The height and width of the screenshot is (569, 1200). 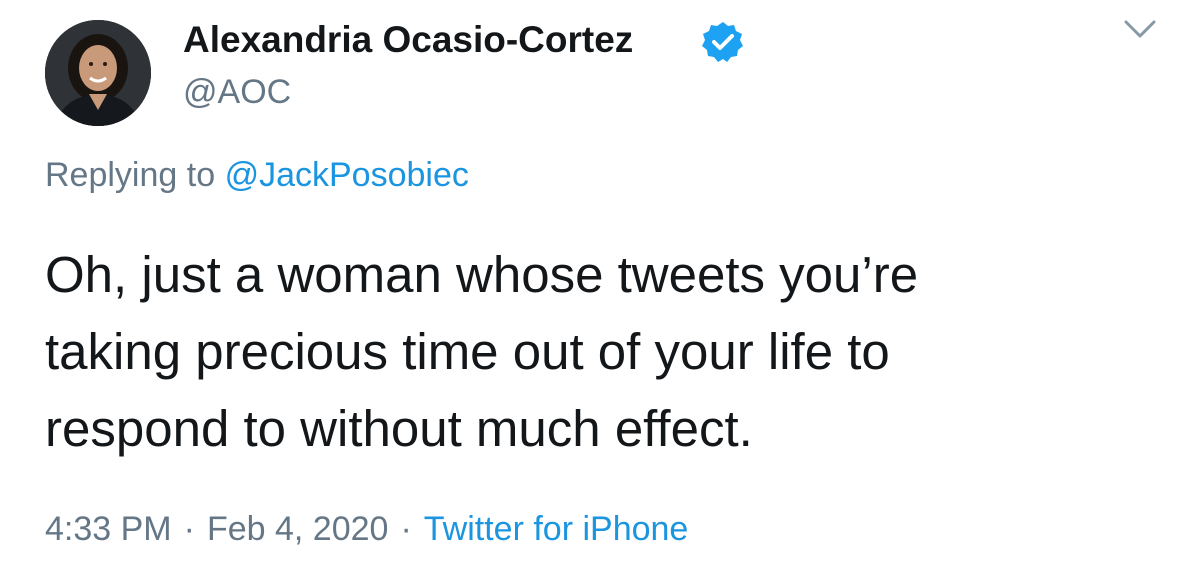 I want to click on avatar-image, so click(x=98, y=73).